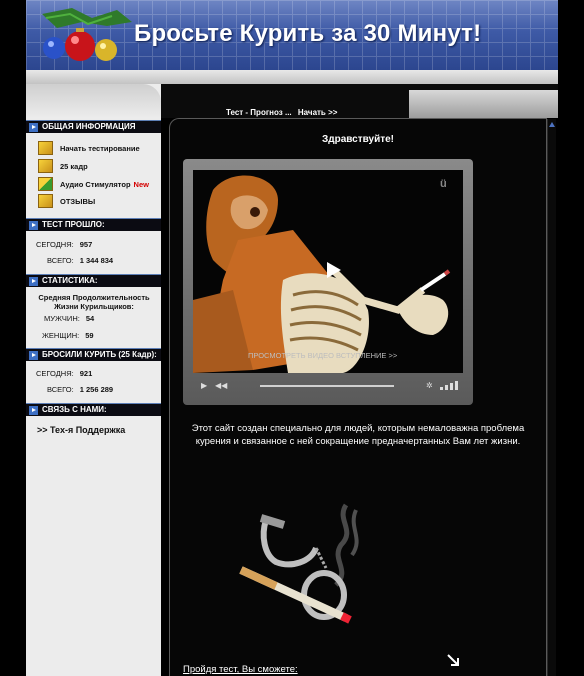 The height and width of the screenshot is (676, 584). What do you see at coordinates (308, 33) in the screenshot?
I see `site-title: Бросьте Курить за 30 Минут!` at bounding box center [308, 33].